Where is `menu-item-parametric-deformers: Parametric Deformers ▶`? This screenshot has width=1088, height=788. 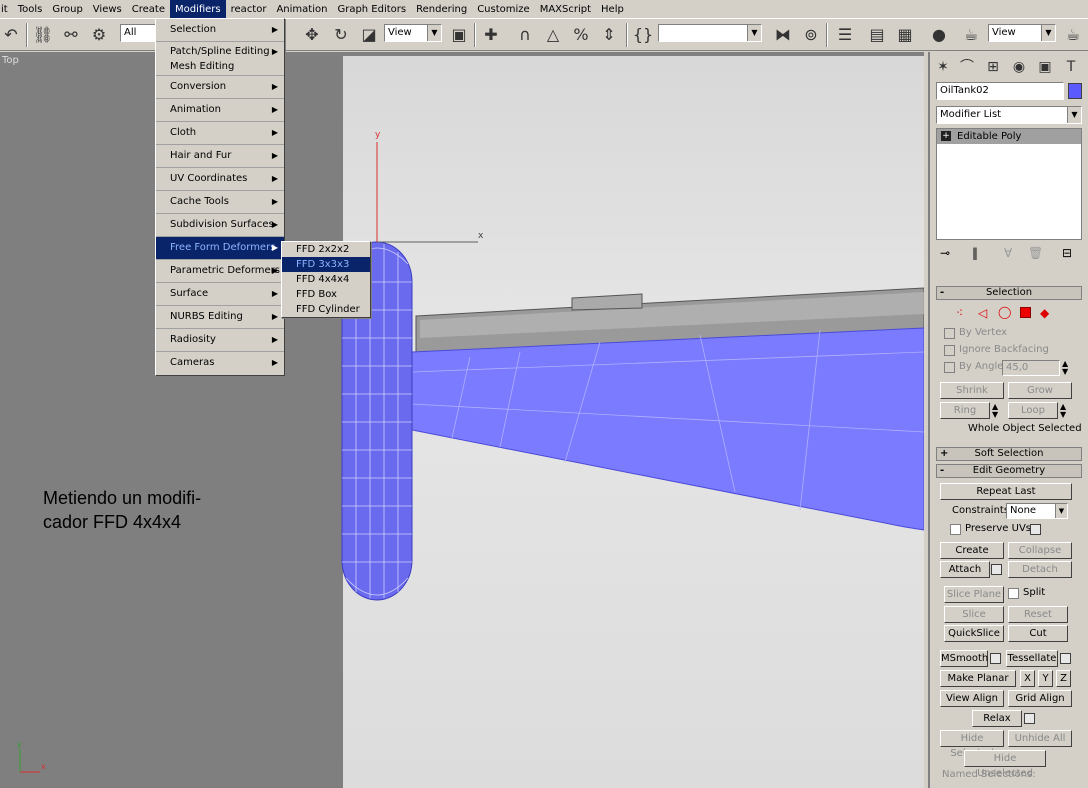
menu-item-parametric-deformers: Parametric Deformers ▶ is located at coordinates (220, 271).